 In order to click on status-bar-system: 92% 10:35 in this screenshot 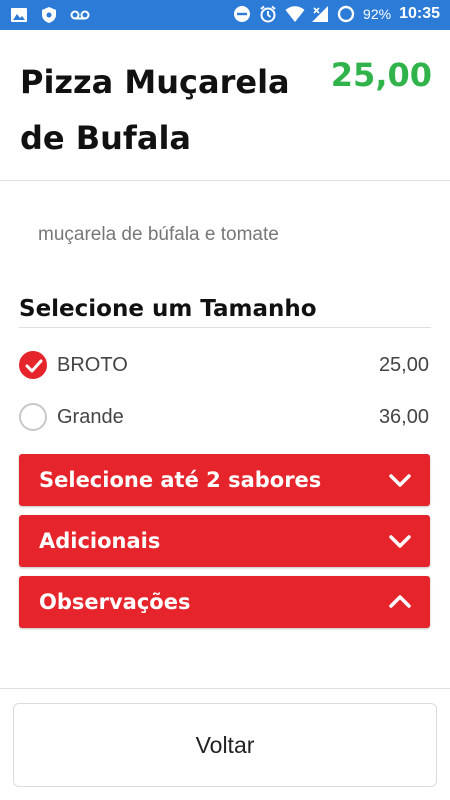, I will do `click(336, 14)`.